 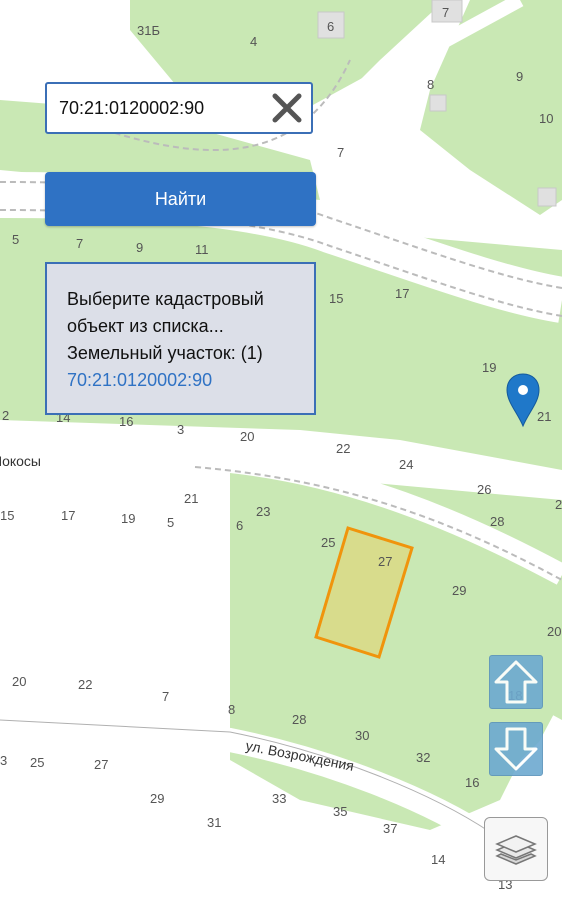 What do you see at coordinates (148, 30) in the screenshot?
I see `house-number: 31Б` at bounding box center [148, 30].